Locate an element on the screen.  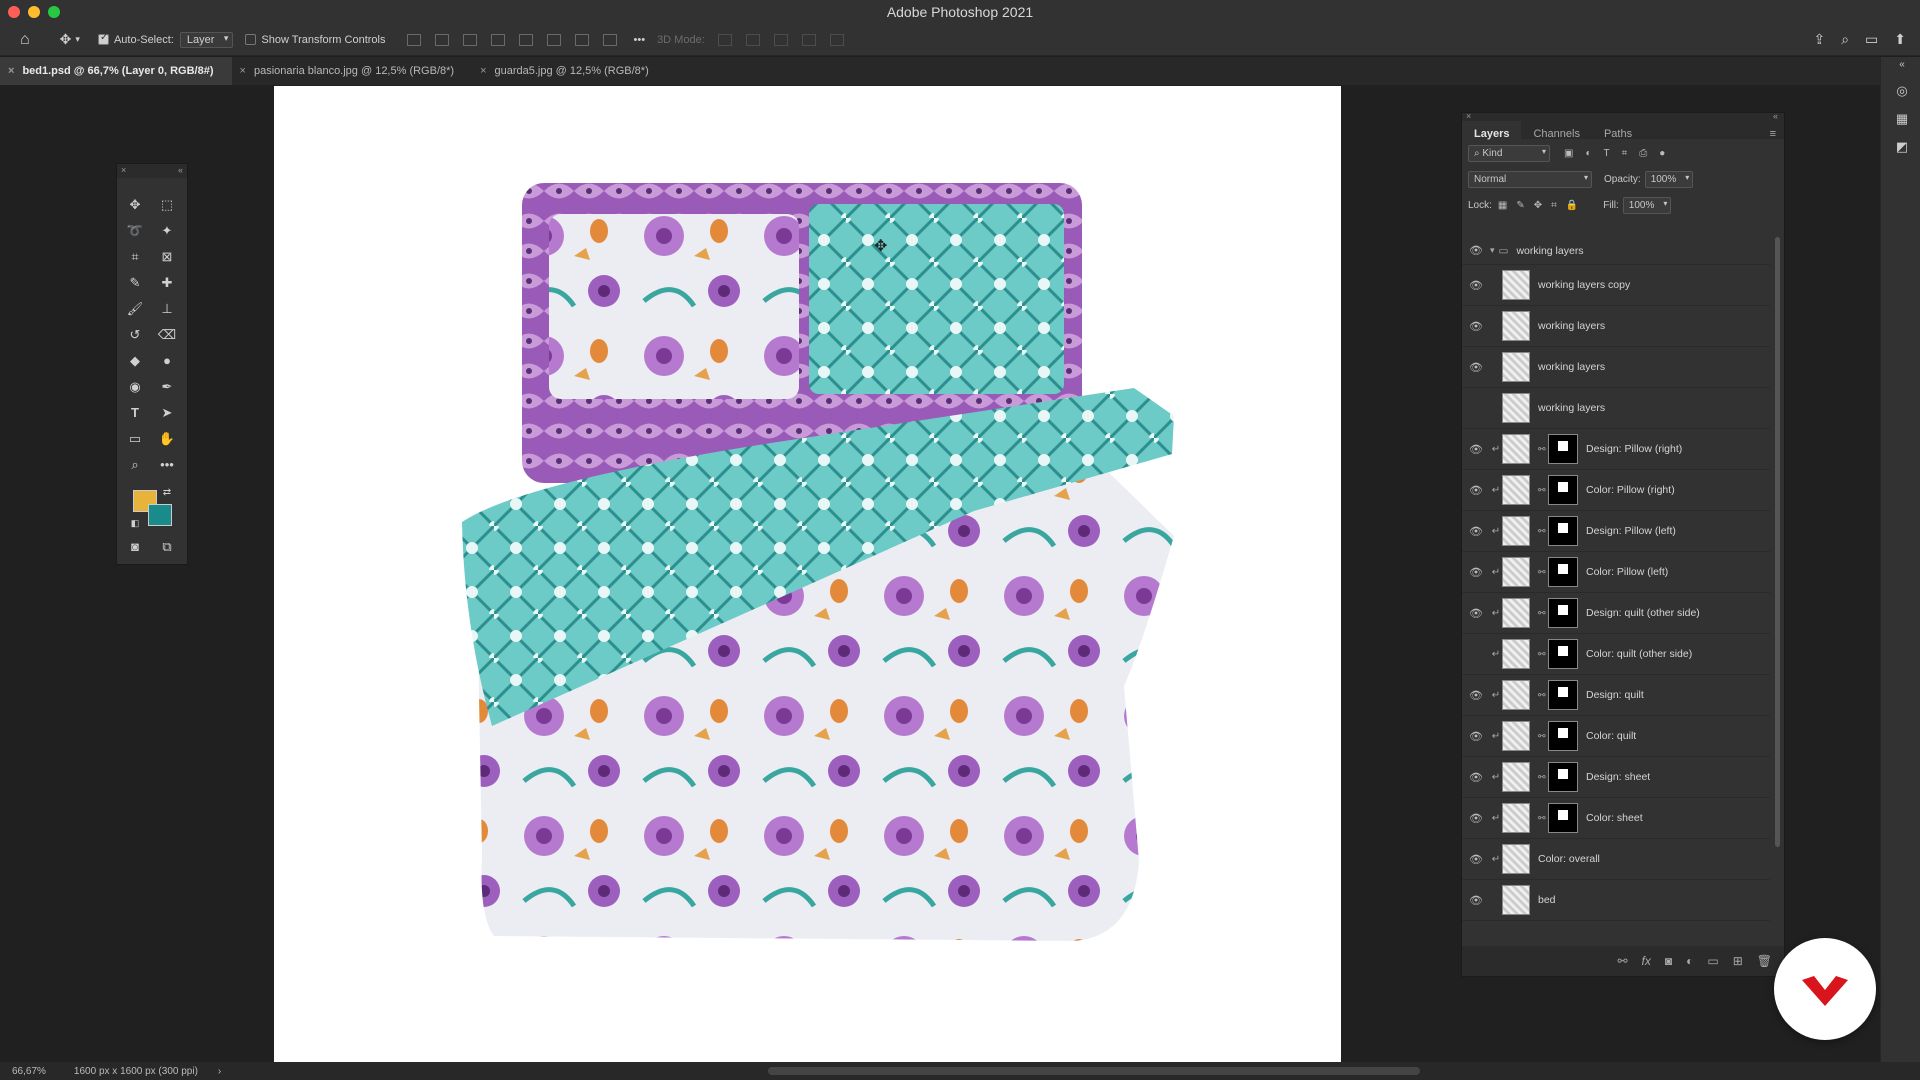
swatches-panel-icon: ▦ is located at coordinates (1902, 118).